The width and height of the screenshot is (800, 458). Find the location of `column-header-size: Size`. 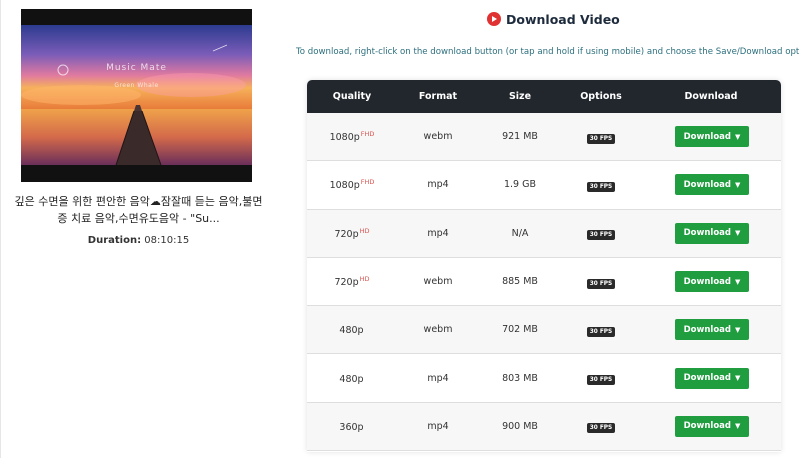

column-header-size: Size is located at coordinates (520, 96).